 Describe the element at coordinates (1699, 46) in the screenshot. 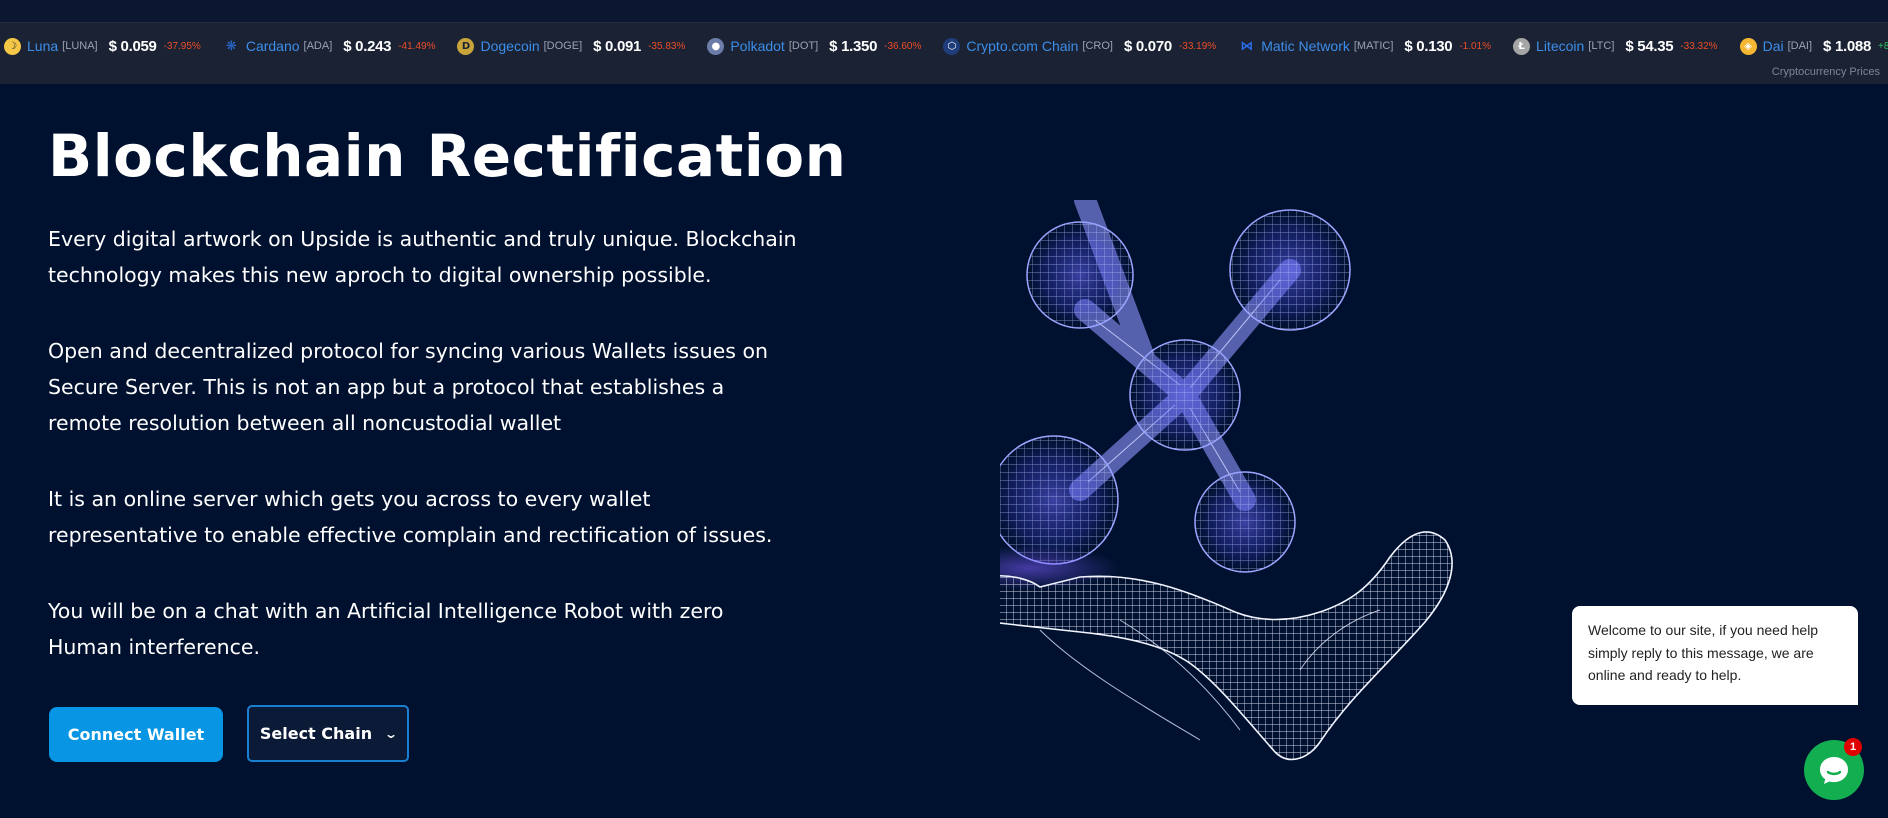

I see `coin-change: -33.32%` at that location.